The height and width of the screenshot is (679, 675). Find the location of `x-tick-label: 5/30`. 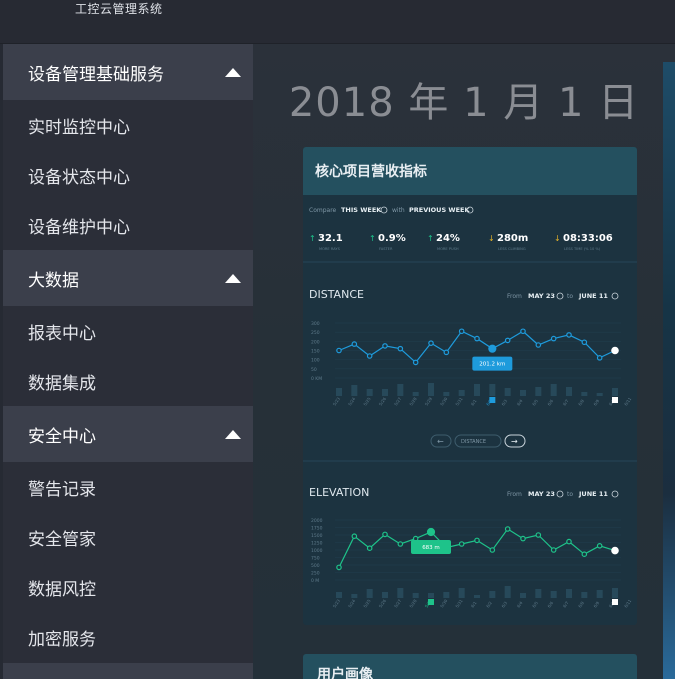

x-tick-label: 5/30 is located at coordinates (444, 603).